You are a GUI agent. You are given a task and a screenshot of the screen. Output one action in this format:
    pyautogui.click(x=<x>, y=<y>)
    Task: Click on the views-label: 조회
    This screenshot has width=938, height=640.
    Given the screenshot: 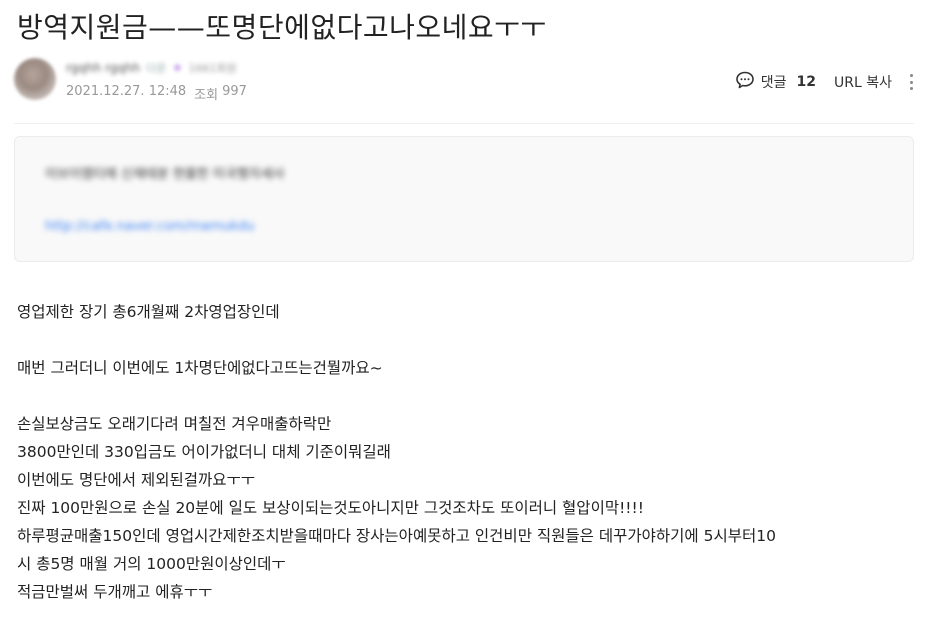 What is the action you would take?
    pyautogui.click(x=206, y=95)
    